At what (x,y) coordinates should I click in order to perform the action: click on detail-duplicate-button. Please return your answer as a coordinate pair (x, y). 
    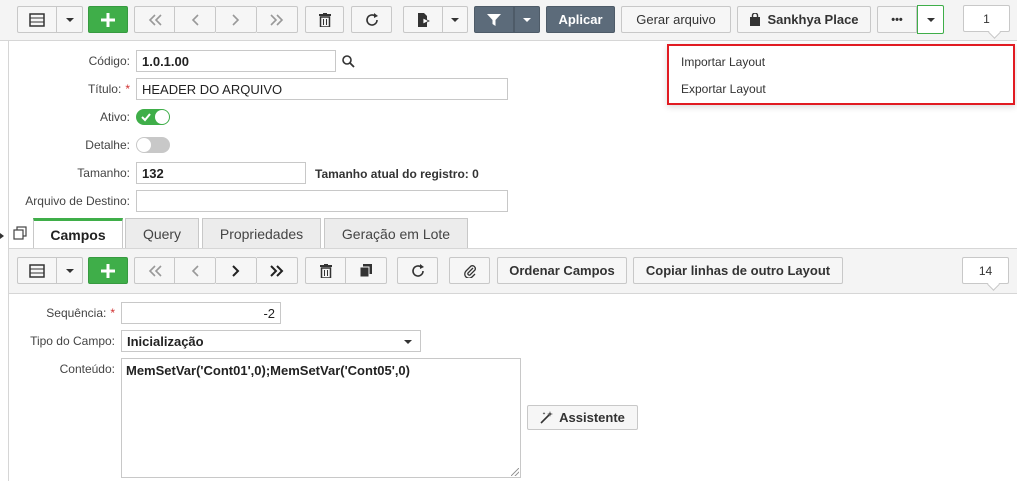
    Looking at the image, I should click on (366, 270).